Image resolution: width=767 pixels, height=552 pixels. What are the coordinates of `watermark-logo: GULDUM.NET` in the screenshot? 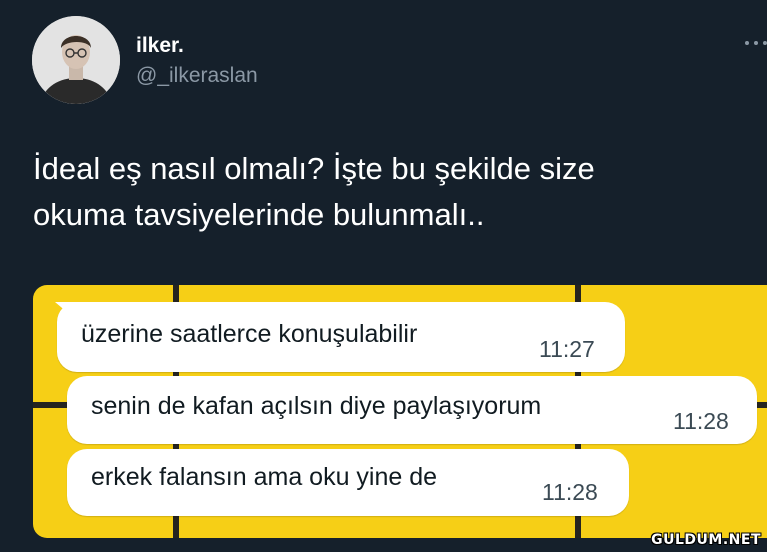 It's located at (706, 540).